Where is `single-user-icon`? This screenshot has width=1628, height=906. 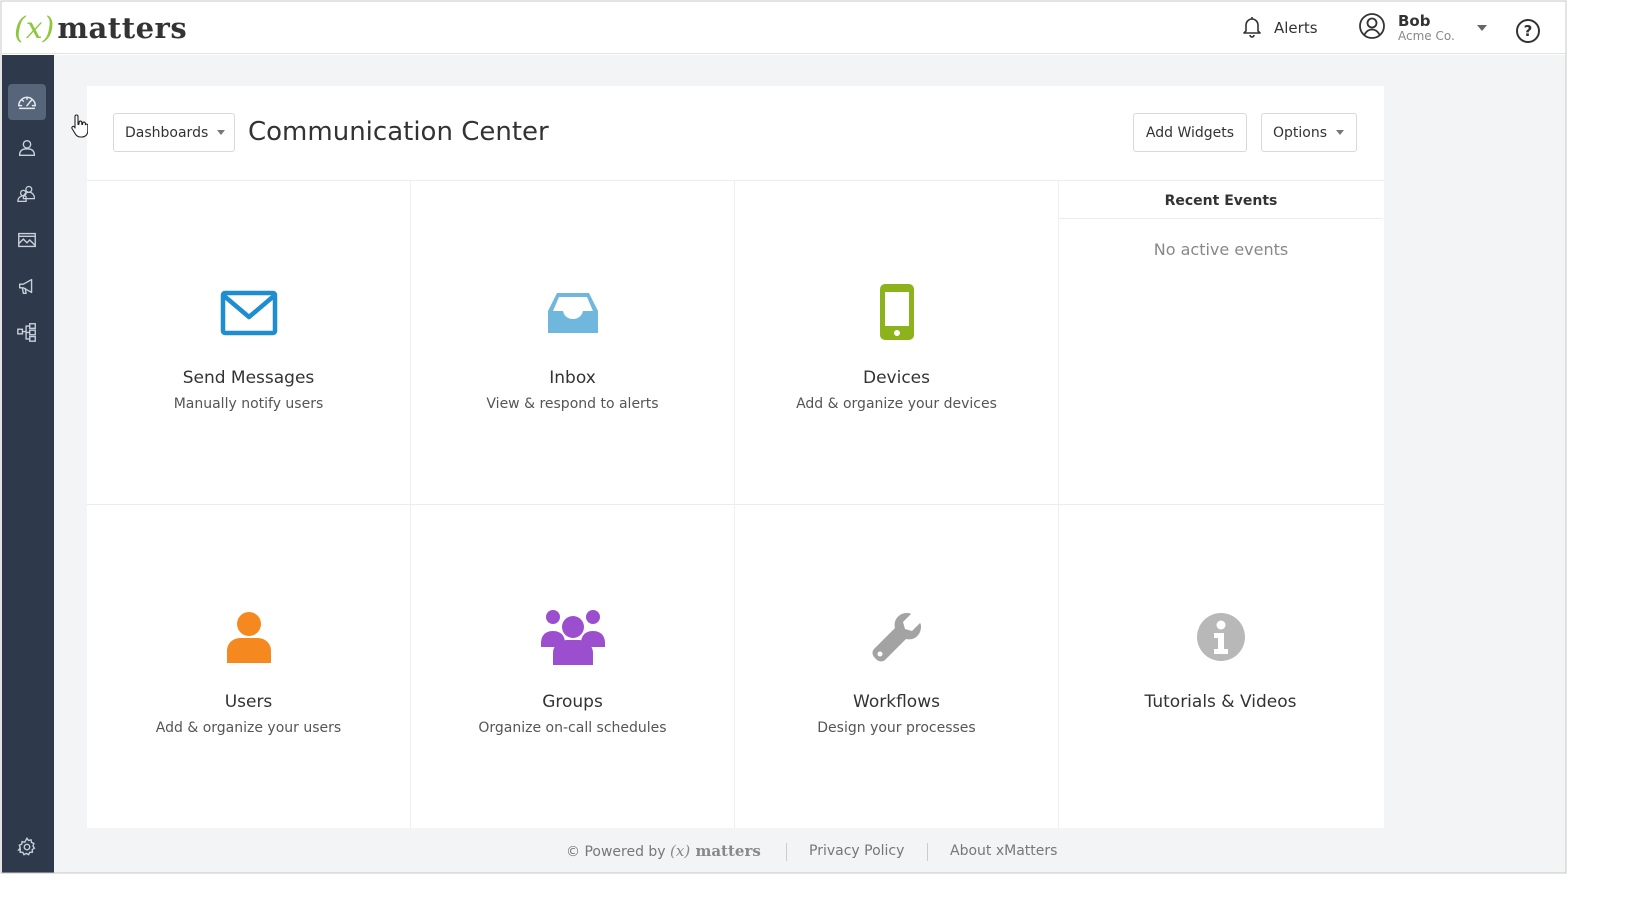 single-user-icon is located at coordinates (248, 637).